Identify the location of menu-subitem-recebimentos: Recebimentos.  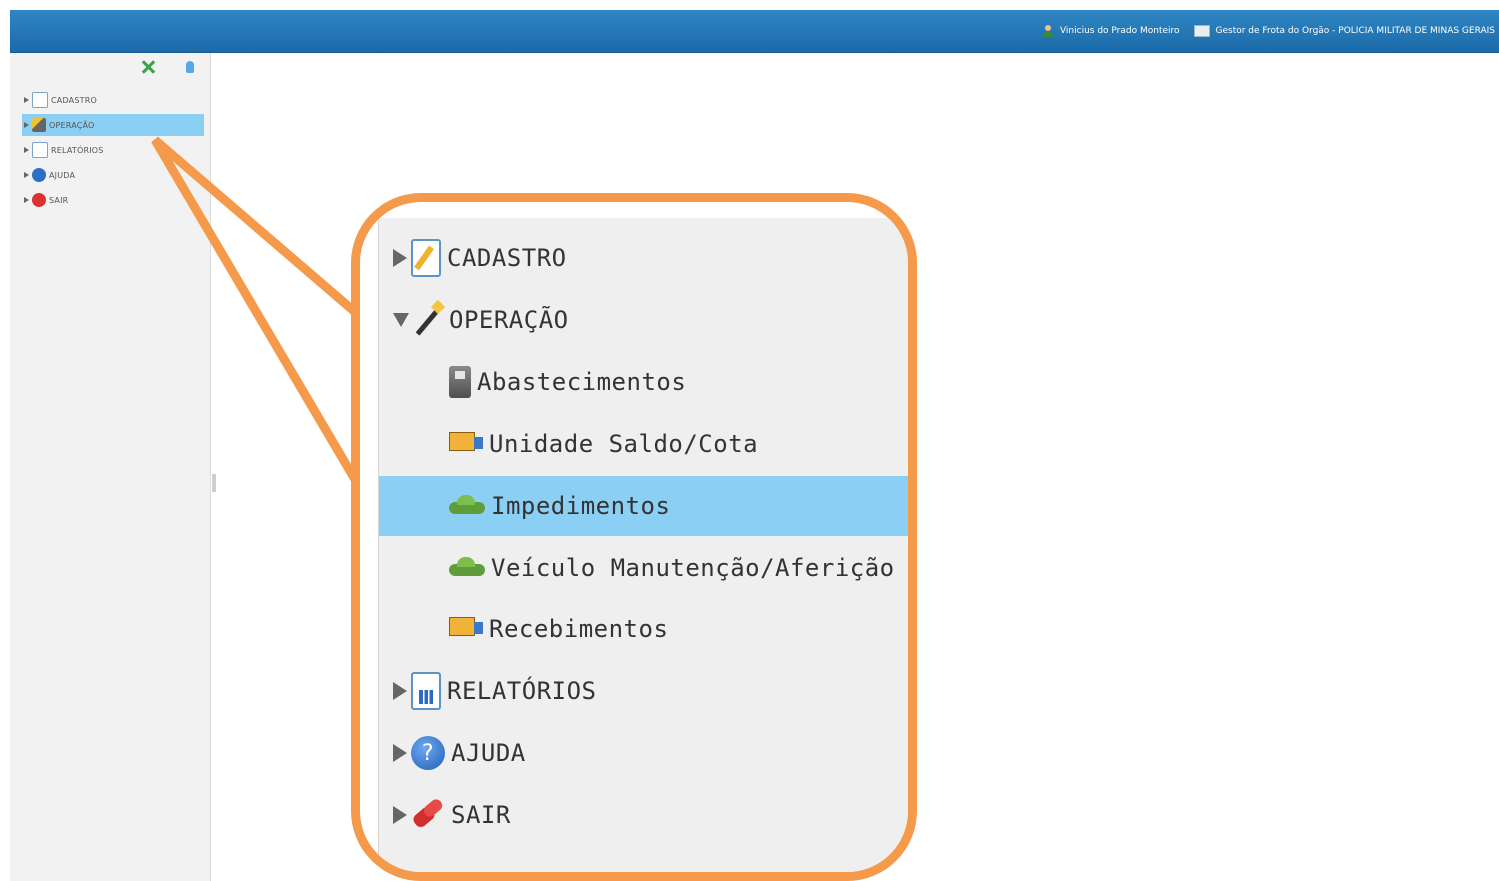
(643, 629).